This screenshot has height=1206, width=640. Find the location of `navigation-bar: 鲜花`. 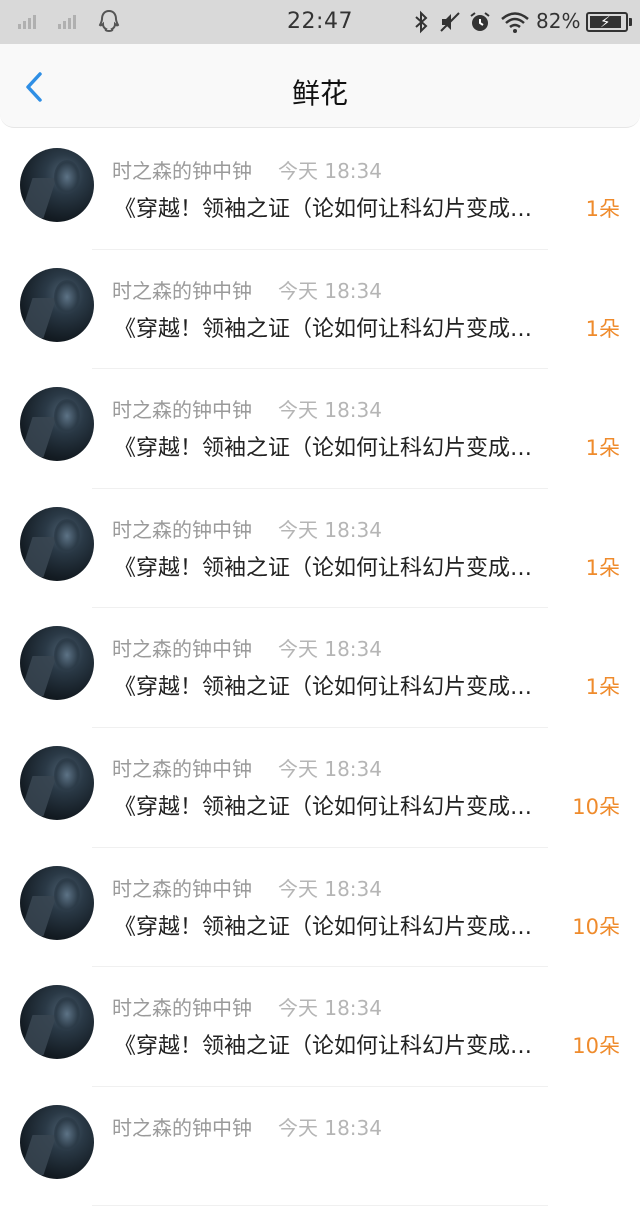

navigation-bar: 鲜花 is located at coordinates (320, 86).